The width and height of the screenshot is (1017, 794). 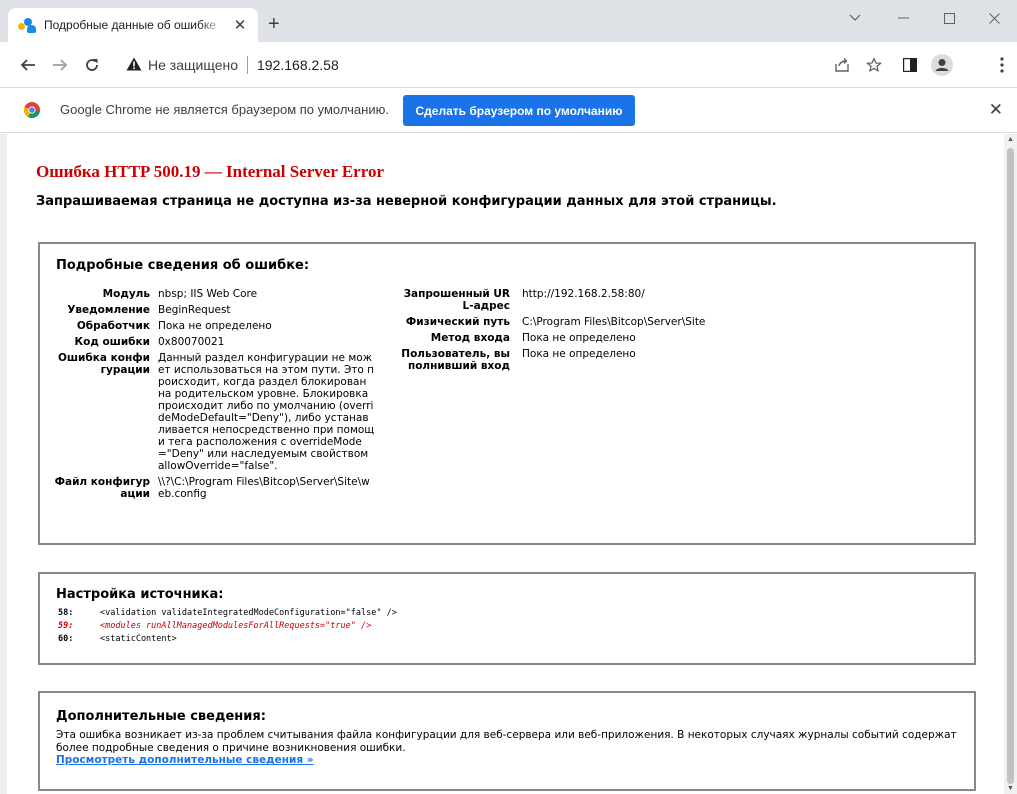 I want to click on detail-value: http://192.168.2.58:80/, so click(x=583, y=294).